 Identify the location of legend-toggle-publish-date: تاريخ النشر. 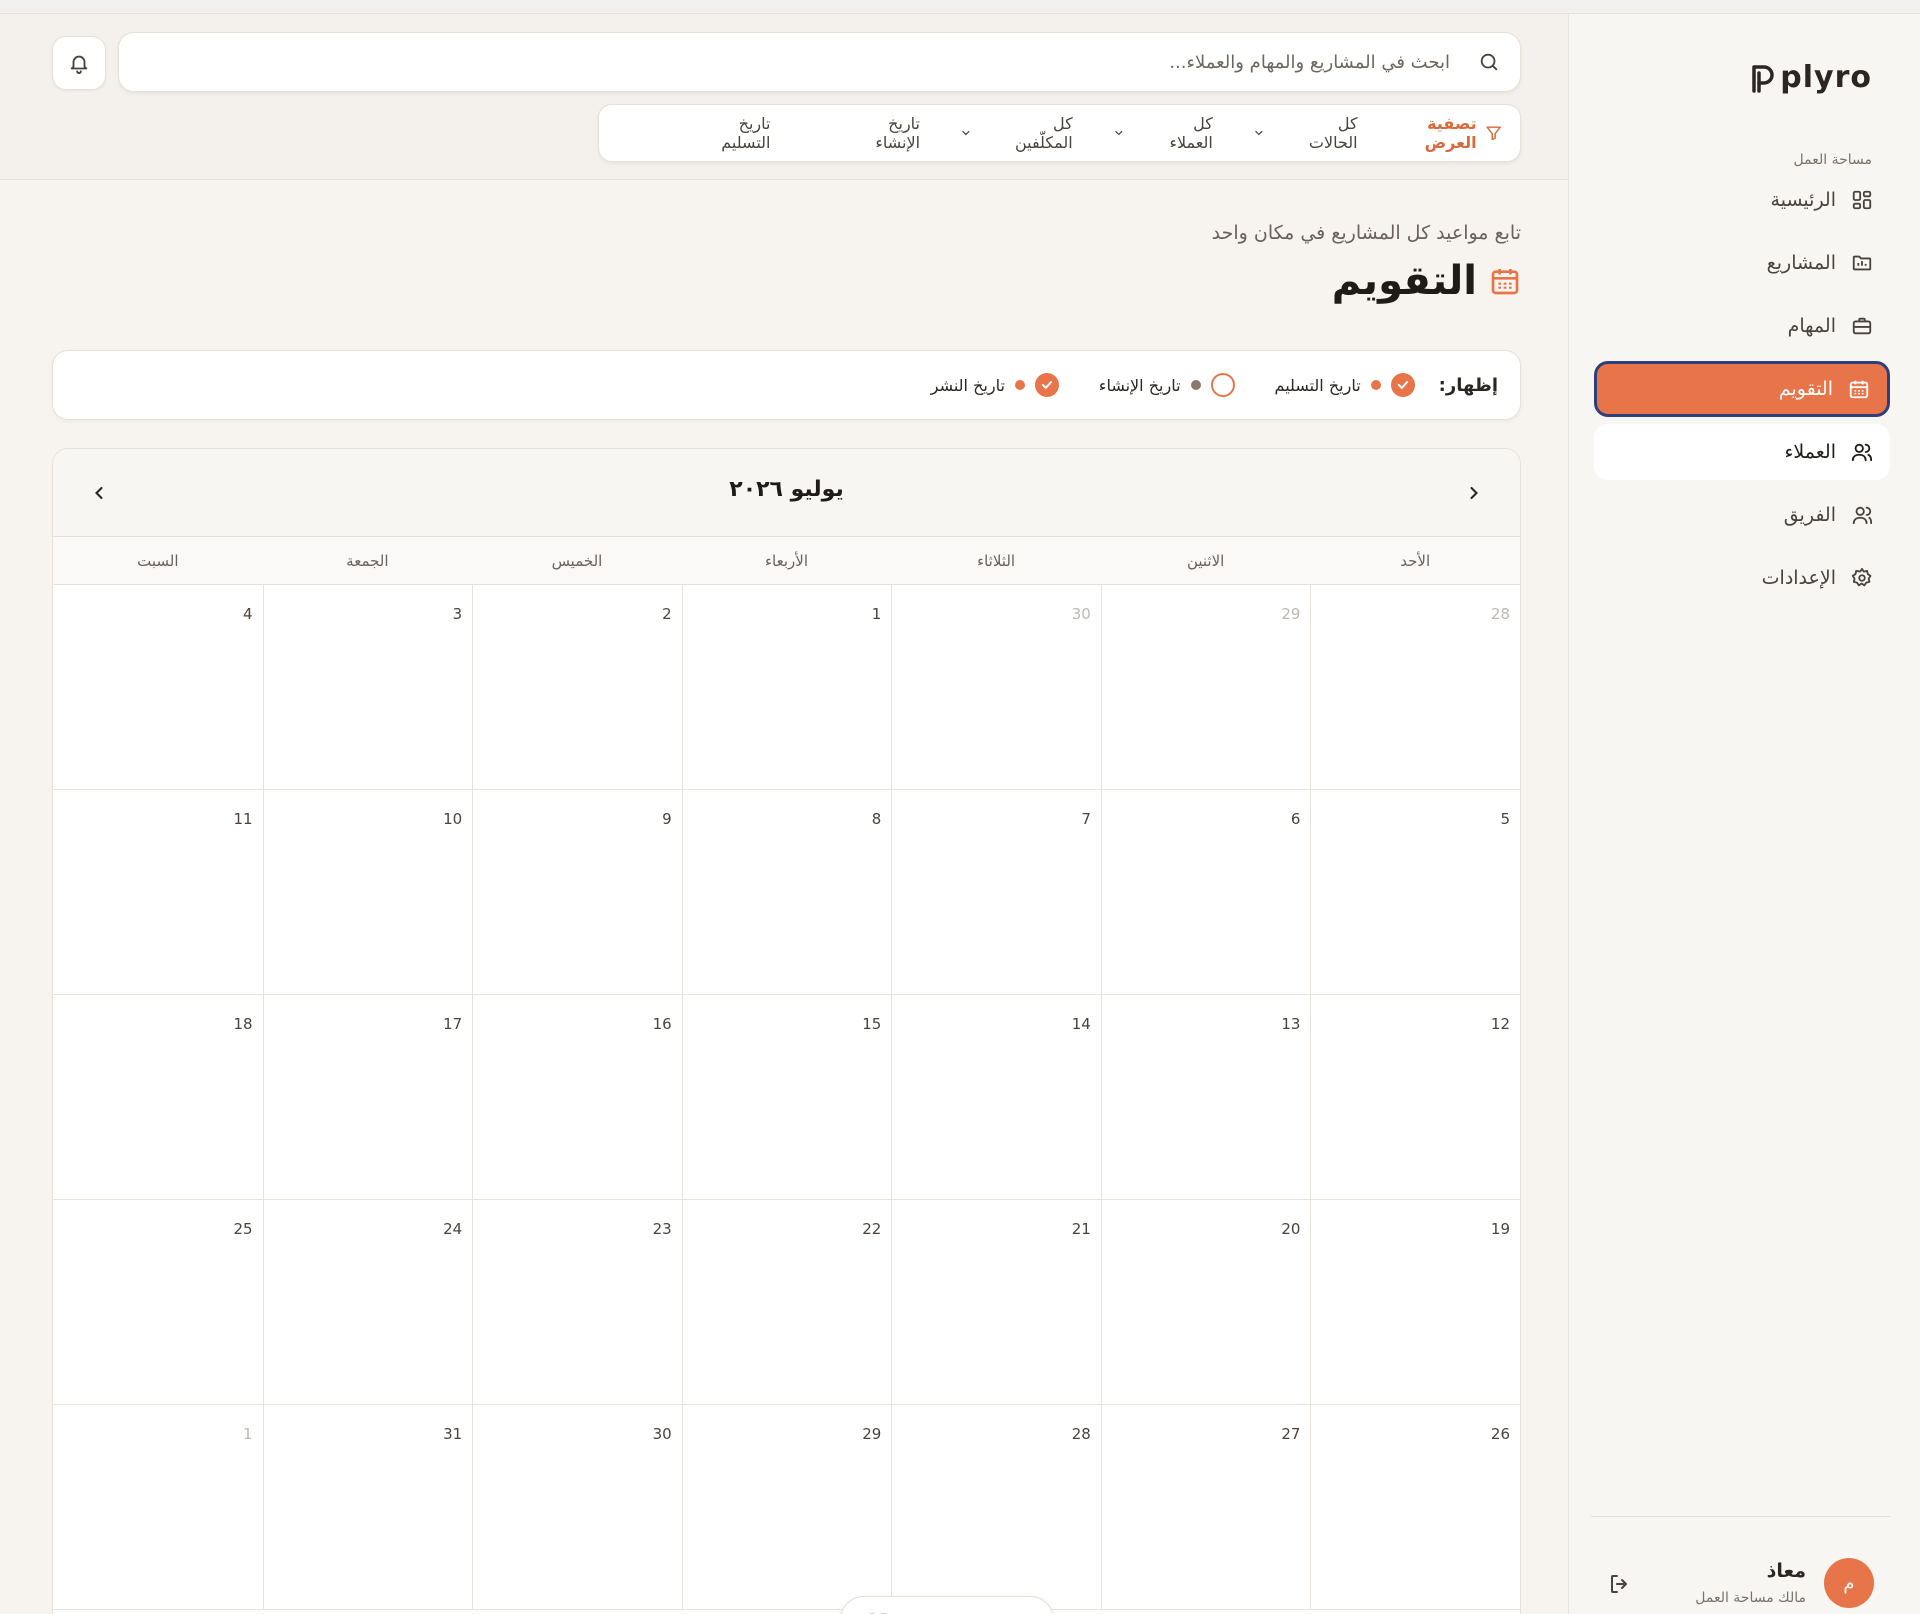
(995, 385).